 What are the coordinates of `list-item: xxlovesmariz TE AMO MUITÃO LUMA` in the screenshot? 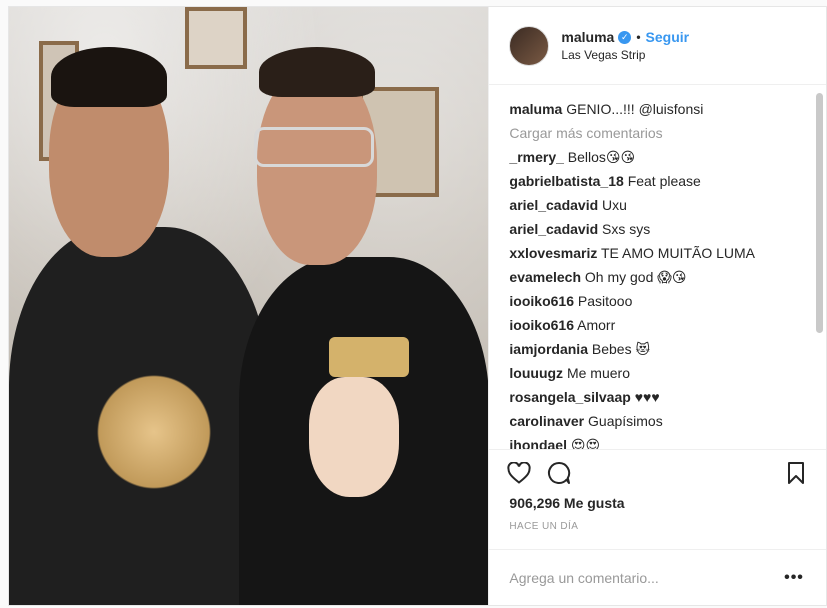 It's located at (657, 253).